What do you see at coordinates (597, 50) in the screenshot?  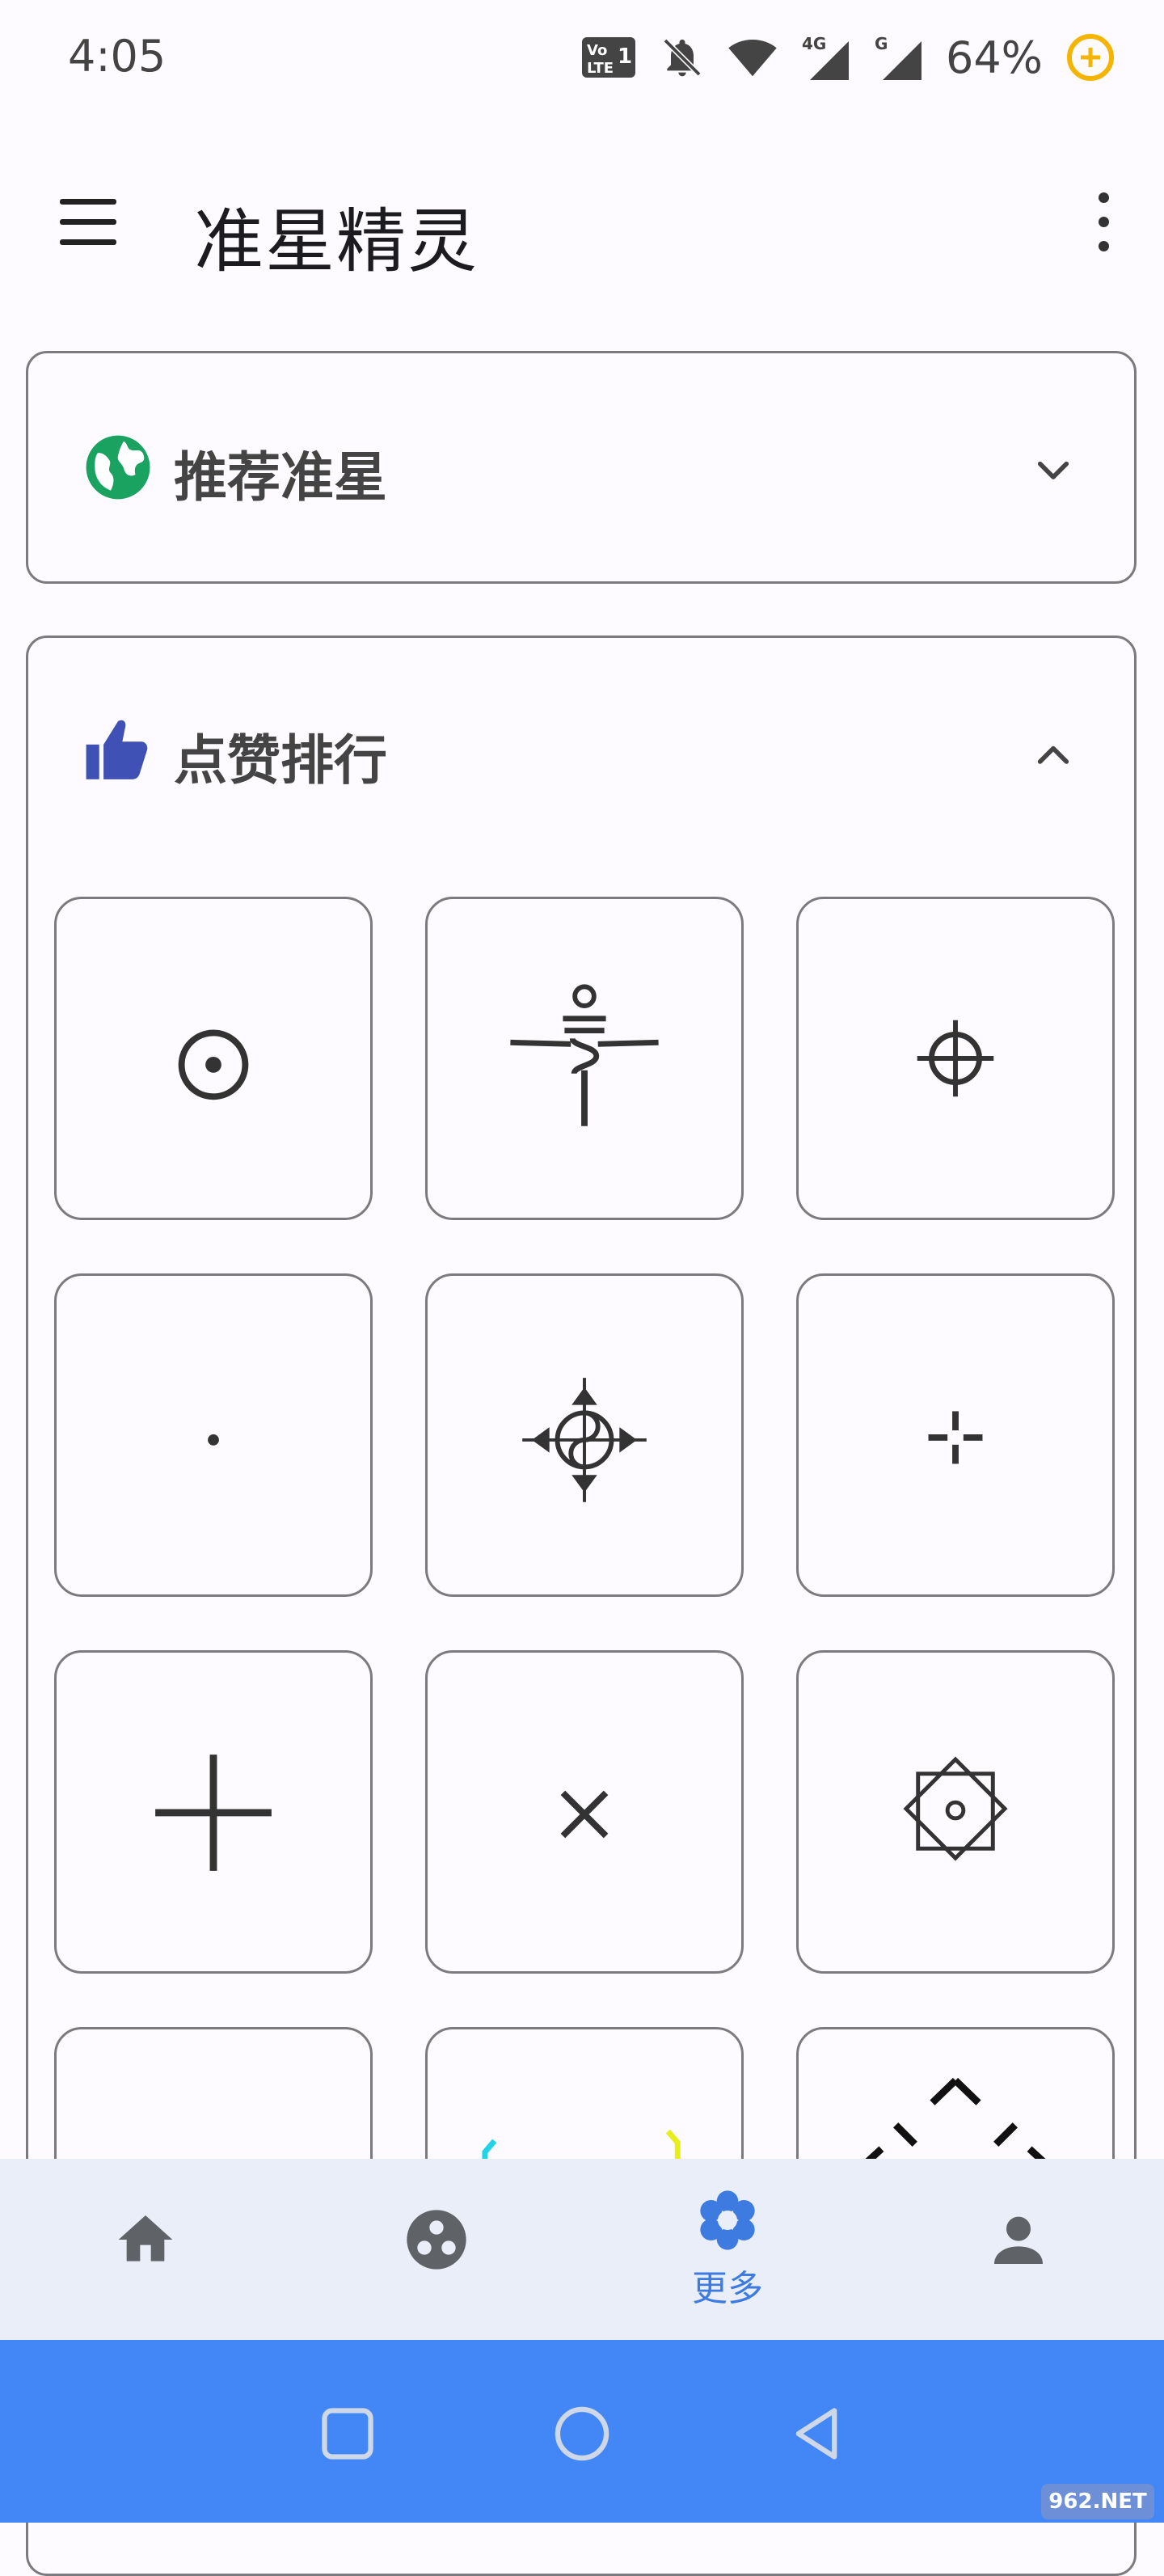 I see `svg-text: Vo` at bounding box center [597, 50].